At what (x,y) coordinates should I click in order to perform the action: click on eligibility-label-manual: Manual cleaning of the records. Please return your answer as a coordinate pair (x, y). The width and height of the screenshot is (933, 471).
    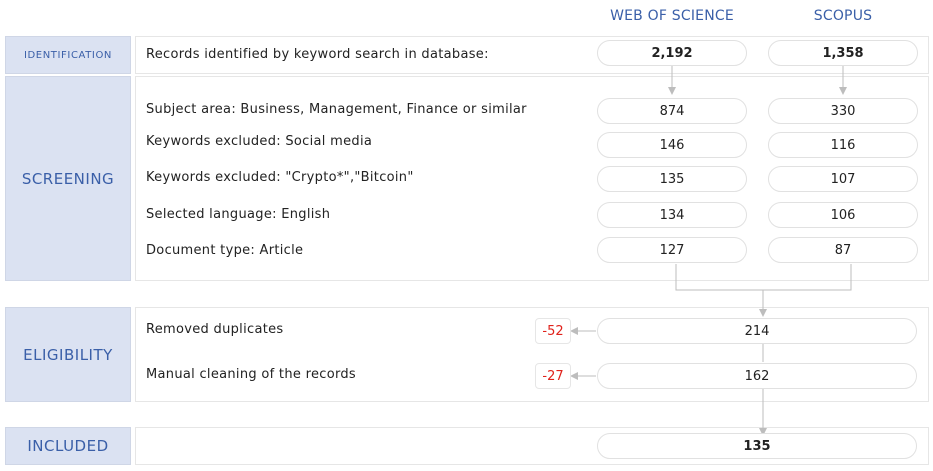
    Looking at the image, I should click on (251, 374).